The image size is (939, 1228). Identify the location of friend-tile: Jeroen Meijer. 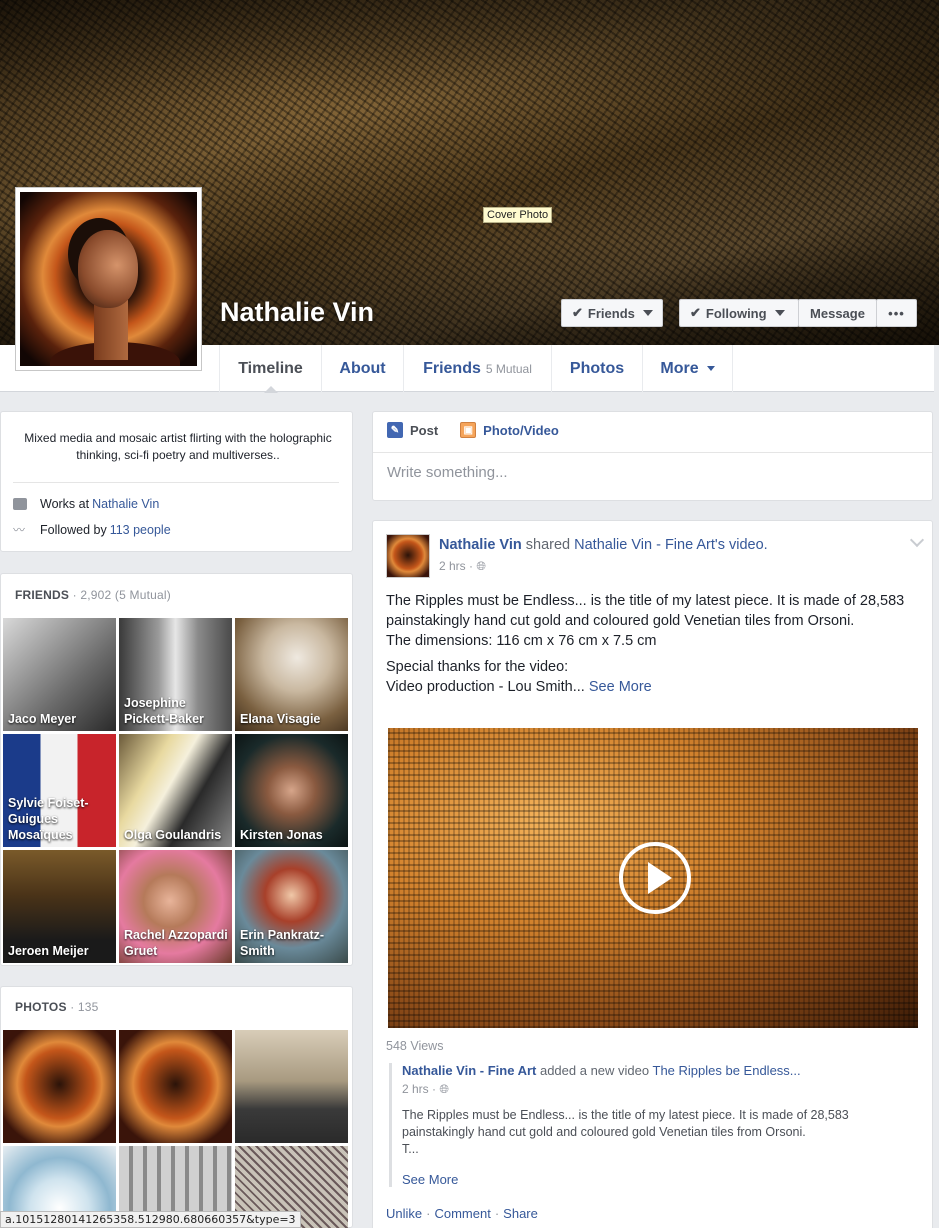
(59, 906).